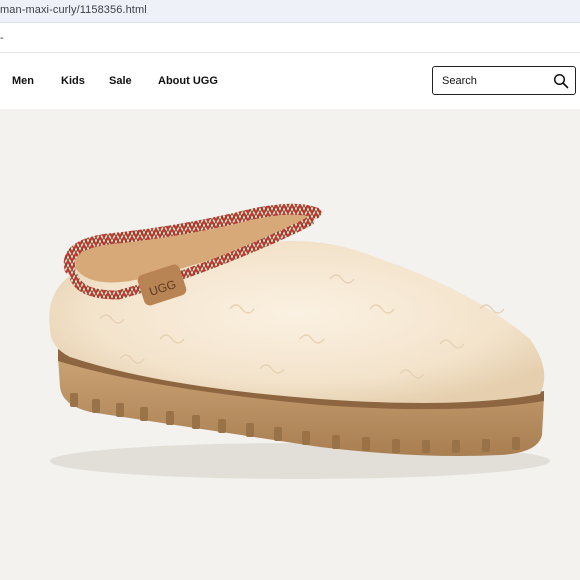 This screenshot has width=580, height=580. Describe the element at coordinates (23, 81) in the screenshot. I see `nav-item-men: Men` at that location.